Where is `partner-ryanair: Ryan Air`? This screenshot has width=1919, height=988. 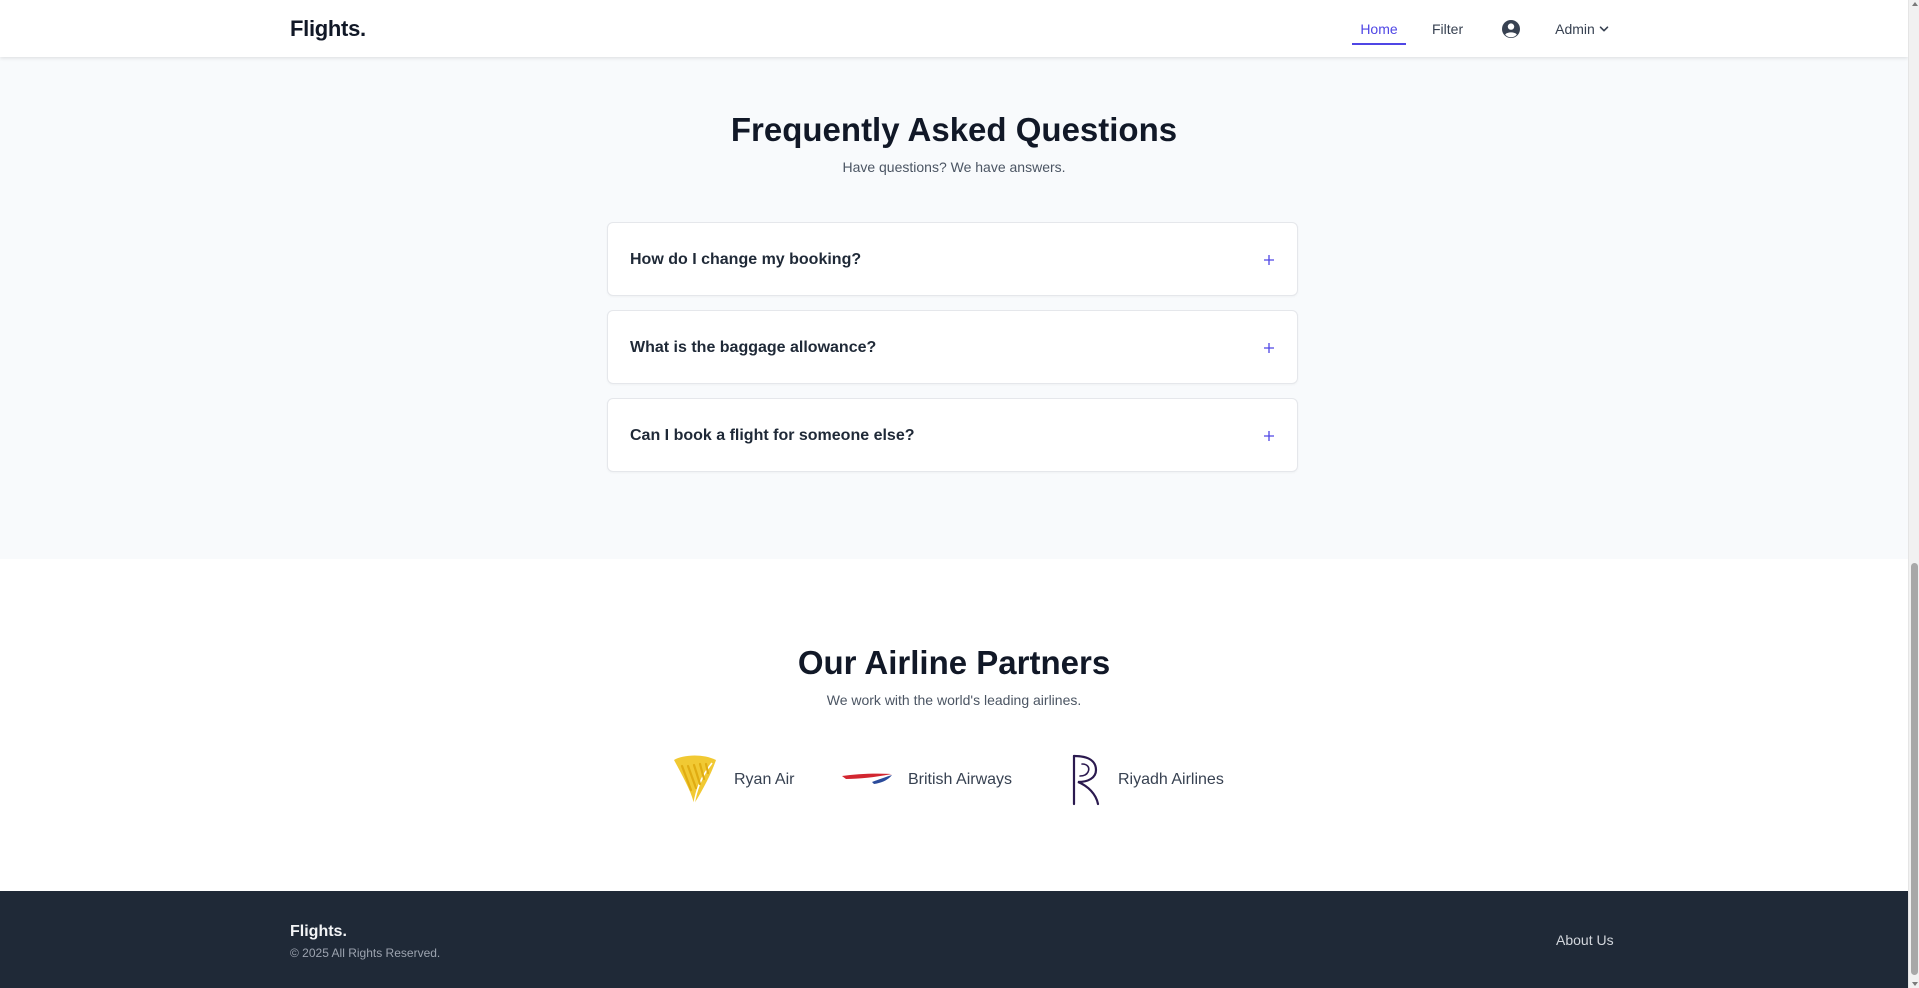
partner-ryanair: Ryan Air is located at coordinates (733, 780).